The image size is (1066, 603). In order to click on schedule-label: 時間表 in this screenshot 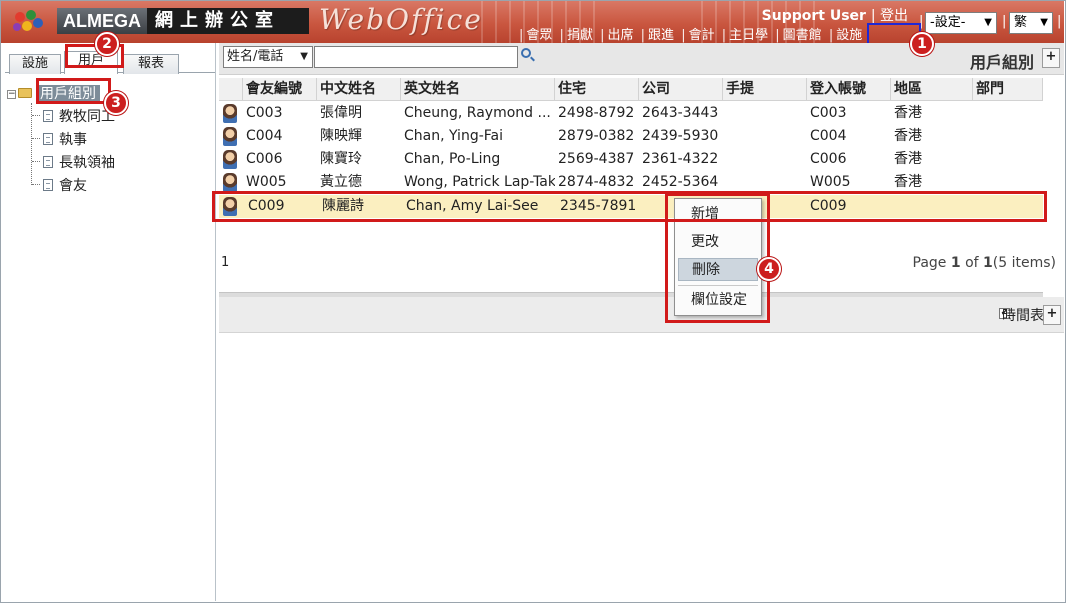, I will do `click(1023, 316)`.